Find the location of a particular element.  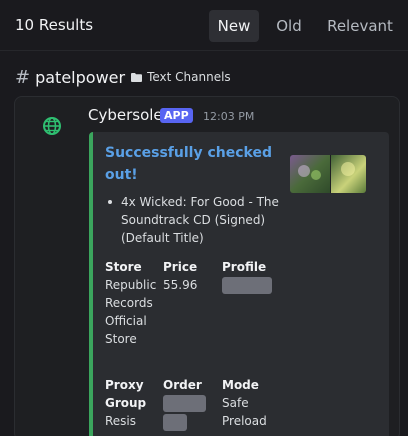

results-count: 10 Results is located at coordinates (54, 25).